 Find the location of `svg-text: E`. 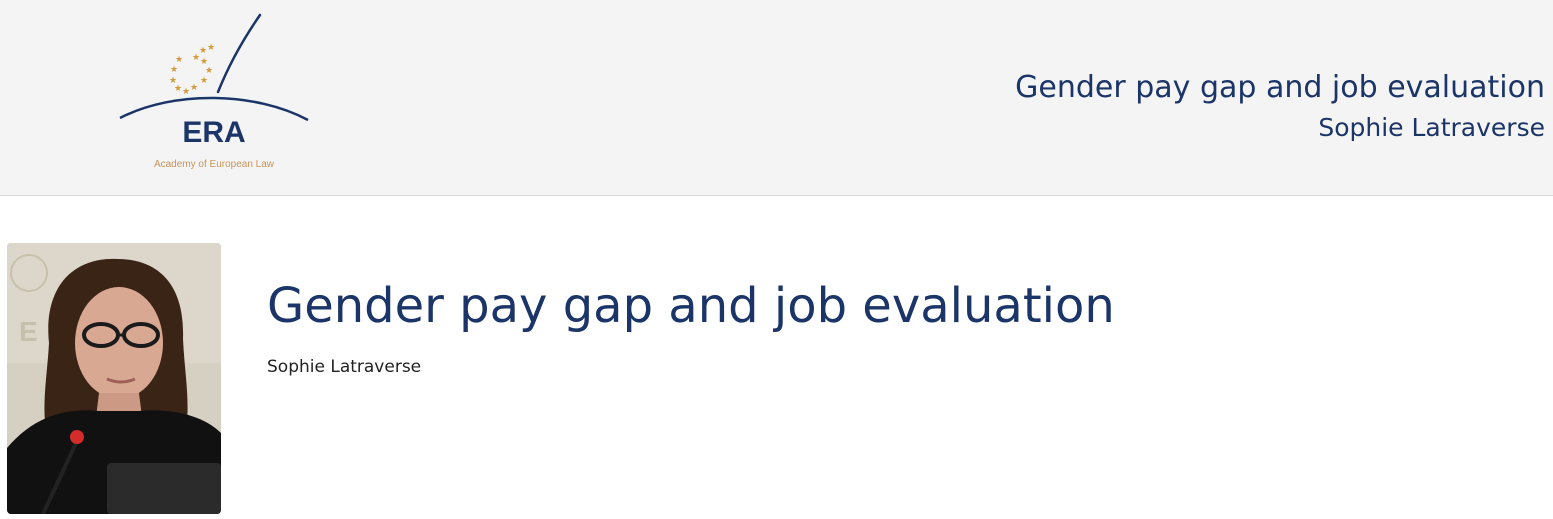

svg-text: E is located at coordinates (28, 331).